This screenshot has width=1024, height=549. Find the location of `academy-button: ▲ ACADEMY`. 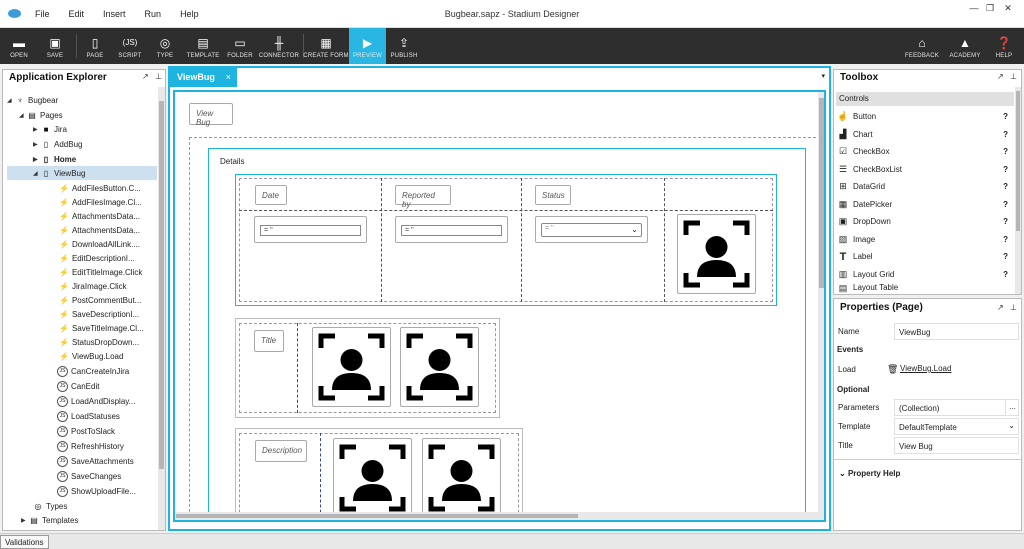

academy-button: ▲ ACADEMY is located at coordinates (965, 46).